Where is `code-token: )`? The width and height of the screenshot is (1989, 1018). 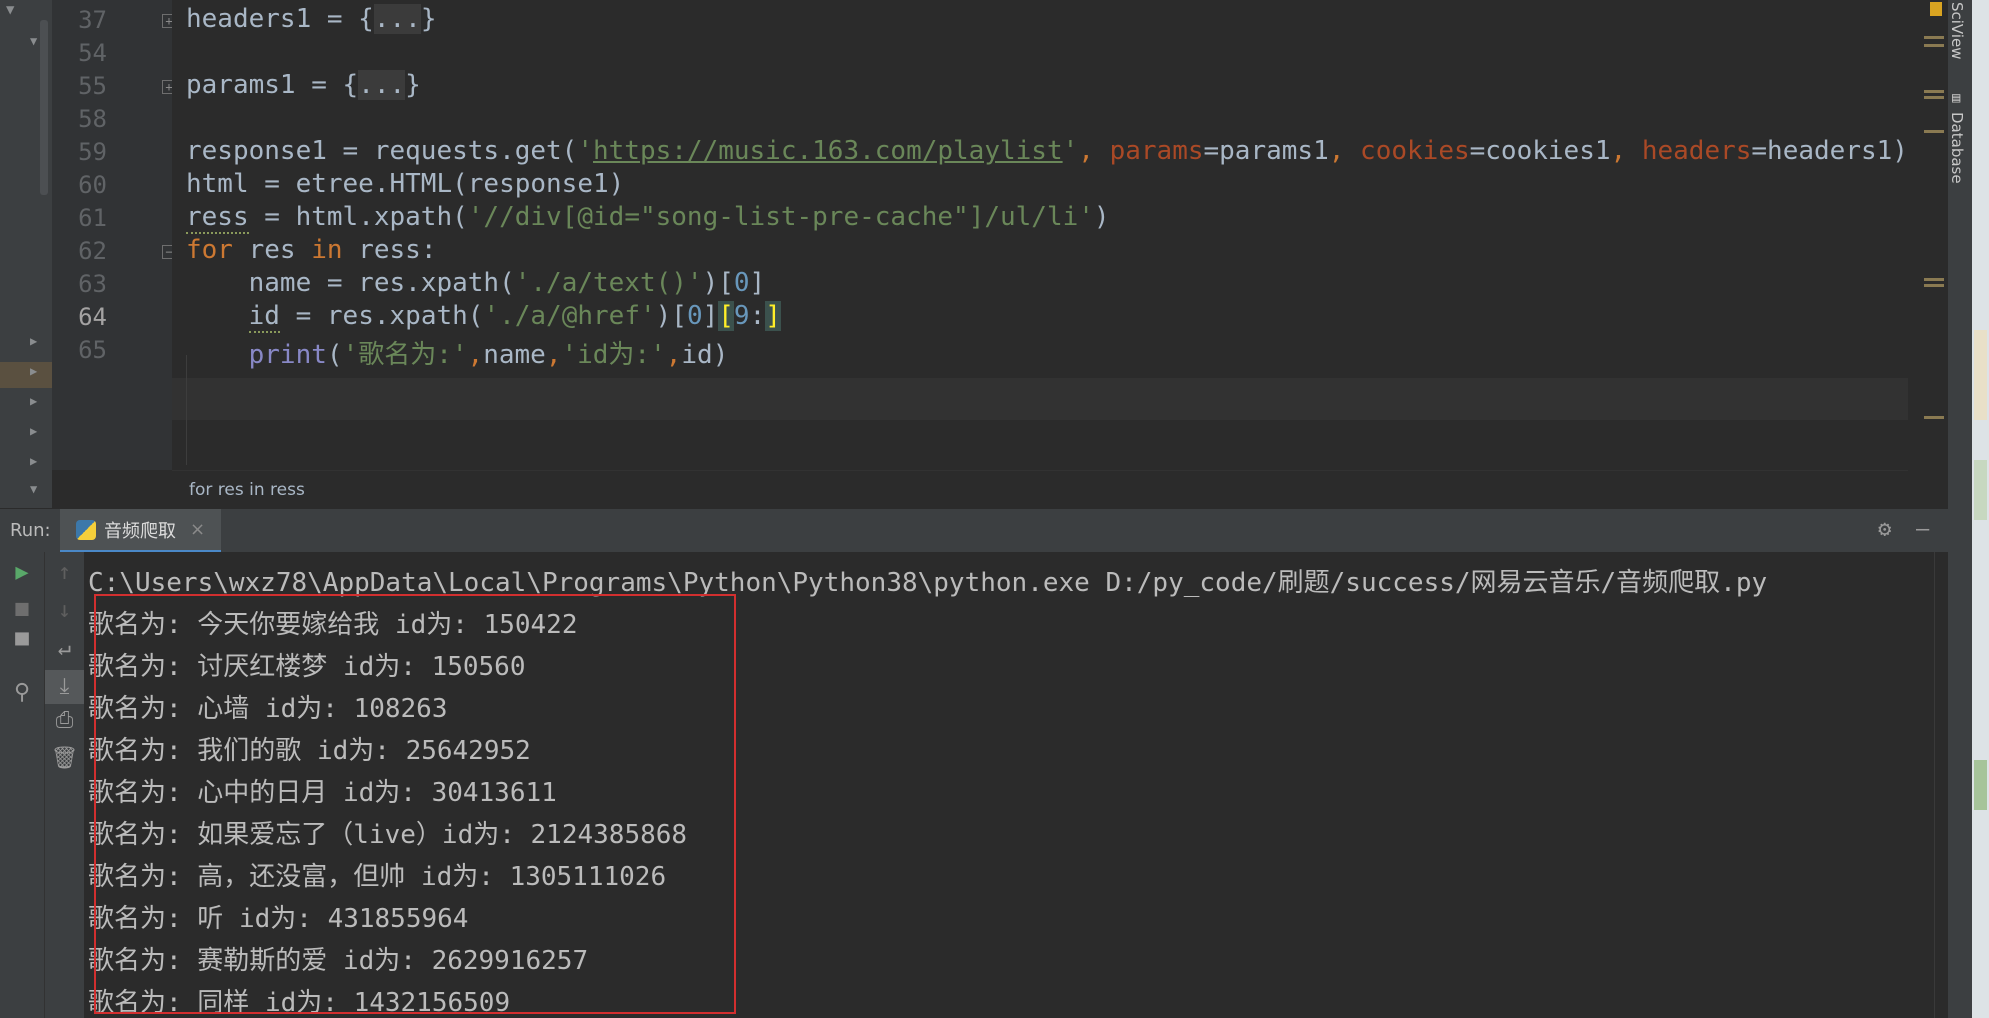
code-token: ) is located at coordinates (1101, 217).